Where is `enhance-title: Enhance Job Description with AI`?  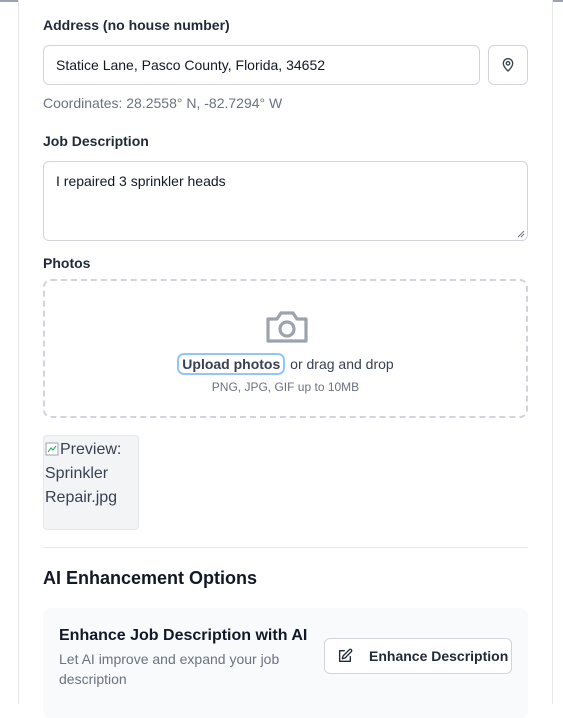 enhance-title: Enhance Job Description with AI is located at coordinates (183, 635).